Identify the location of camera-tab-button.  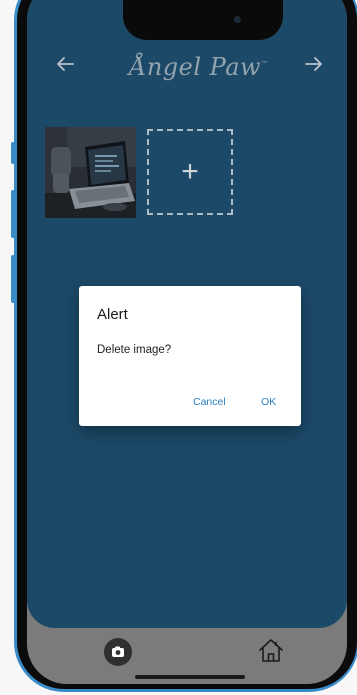
(118, 652).